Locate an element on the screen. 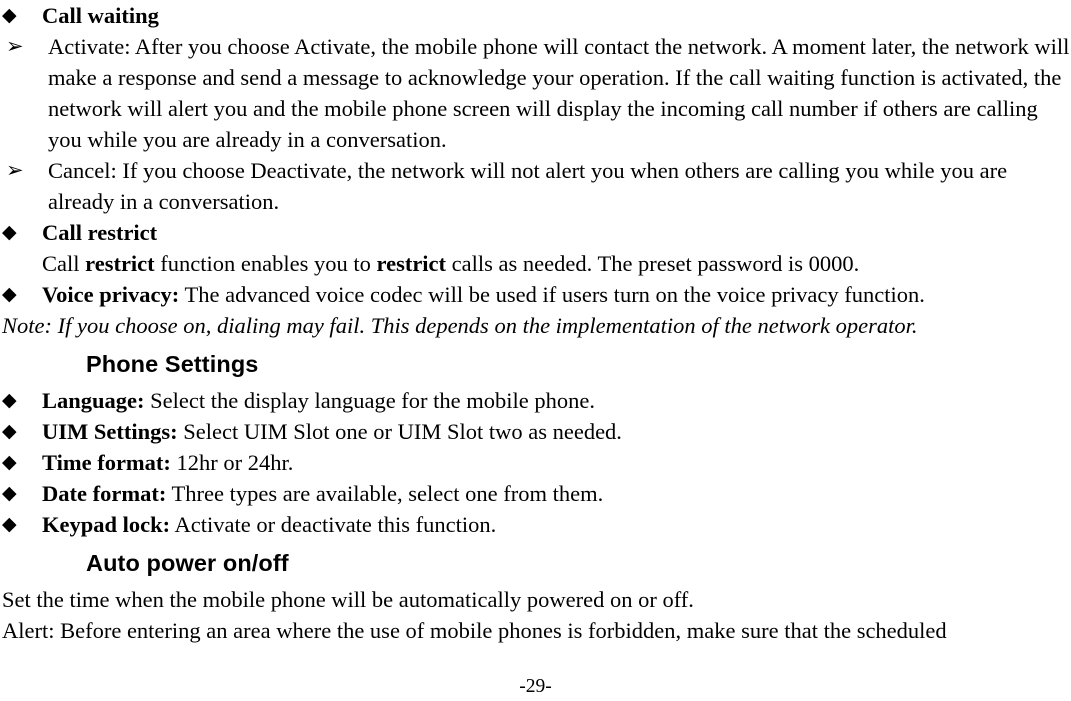  list-item-time-format-body: 12hr or 24hr. is located at coordinates (232, 462).